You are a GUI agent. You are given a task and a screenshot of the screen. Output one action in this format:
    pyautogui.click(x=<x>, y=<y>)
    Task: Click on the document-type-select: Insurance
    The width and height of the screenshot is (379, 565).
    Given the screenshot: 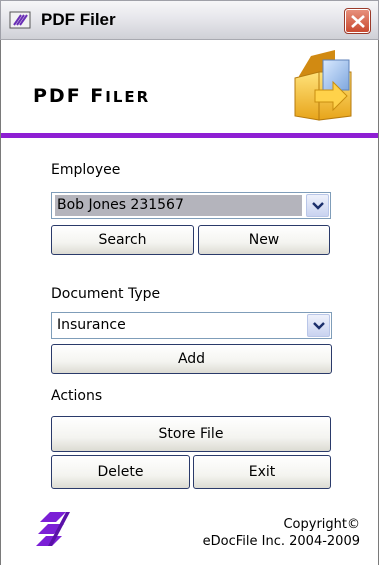 What is the action you would take?
    pyautogui.click(x=191, y=325)
    